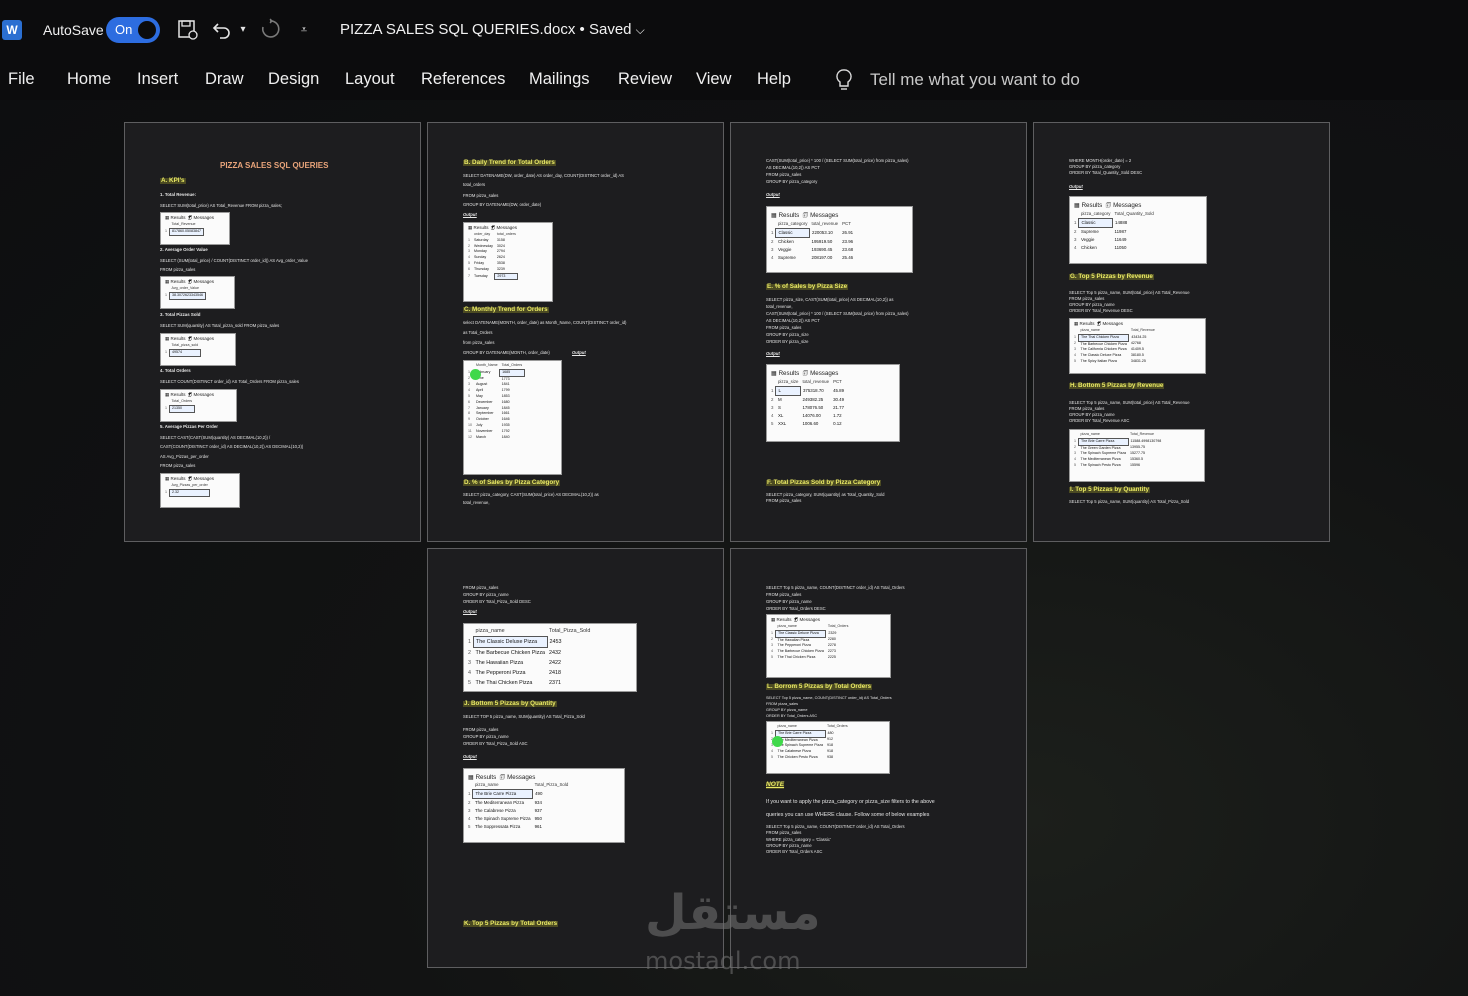 The width and height of the screenshot is (1468, 996). Describe the element at coordinates (274, 165) in the screenshot. I see `doc-heading: PIZZA SALES SQL QUERIES` at that location.